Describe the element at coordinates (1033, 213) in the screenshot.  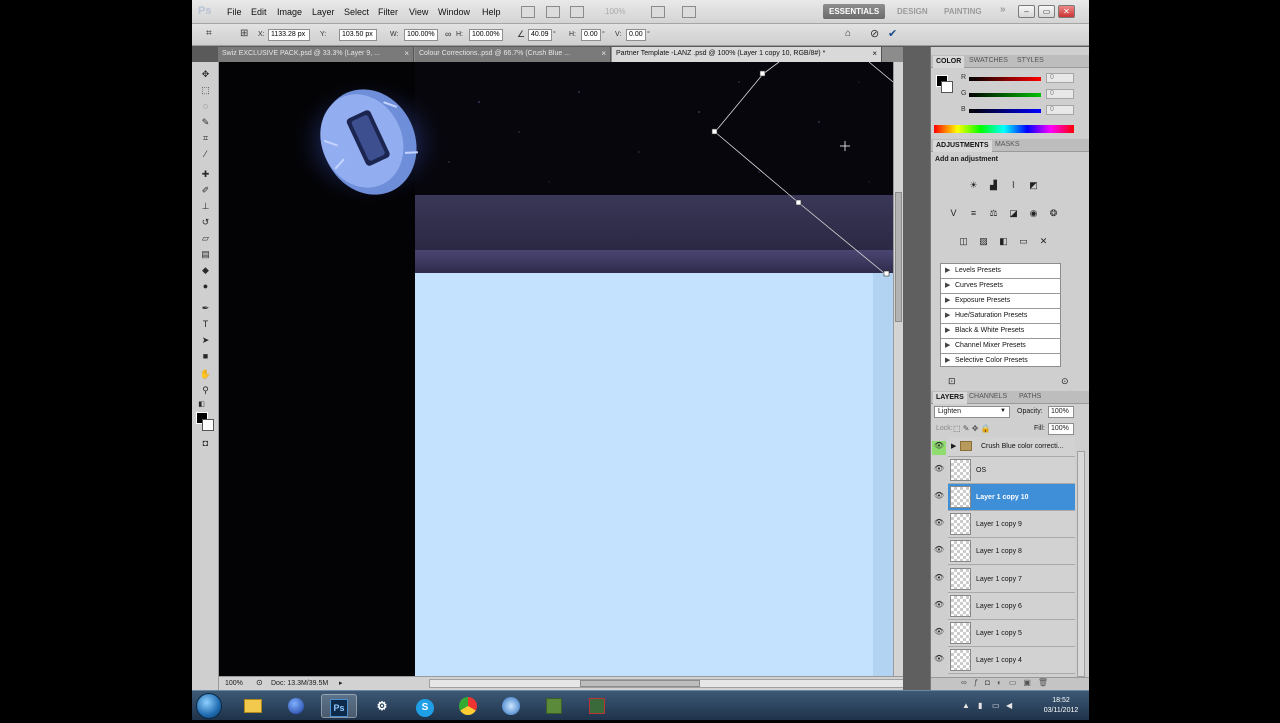
I see `photo-filter-icon: ◉` at that location.